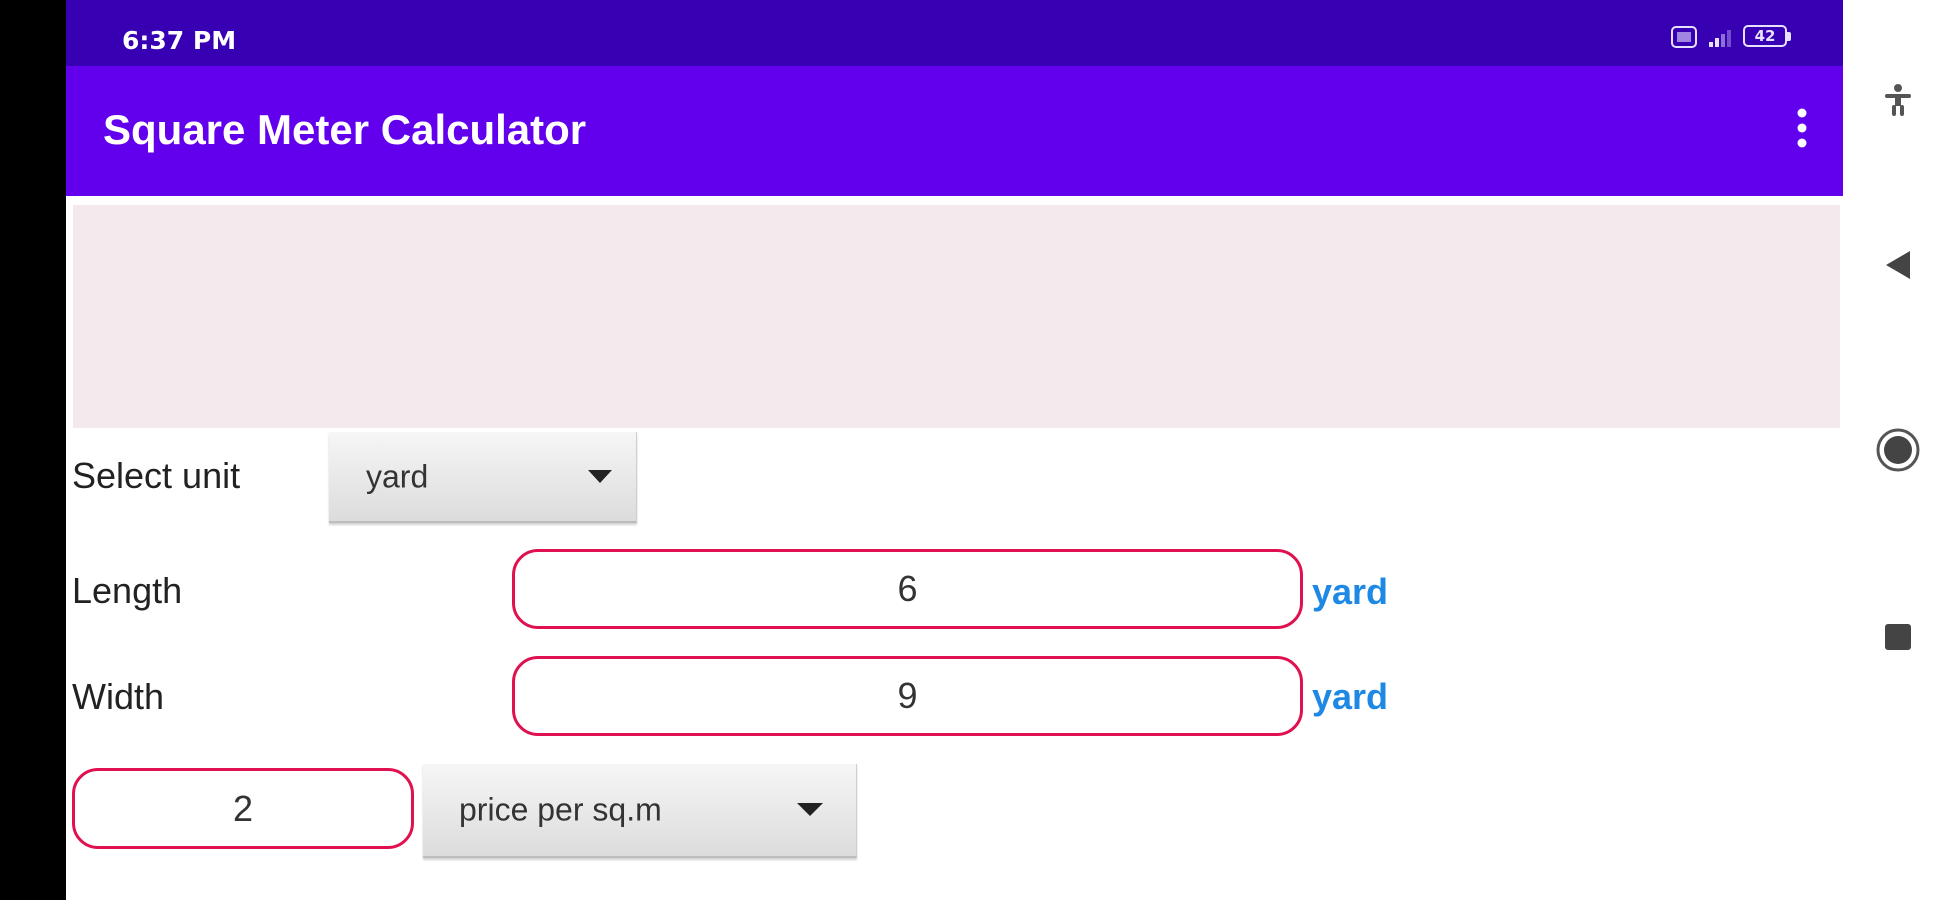 The image size is (1953, 900). I want to click on more-vert-icon, so click(1802, 128).